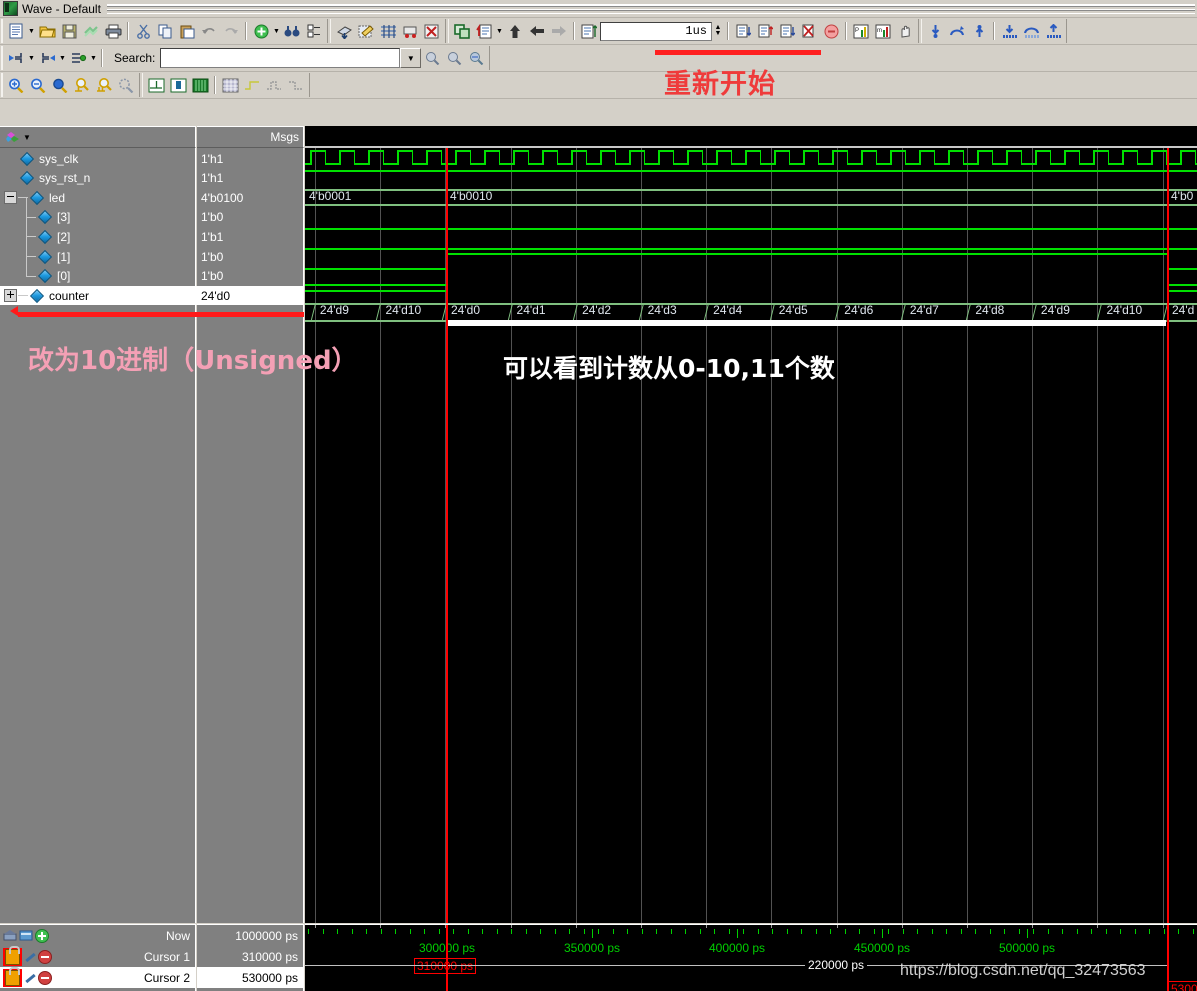 Image resolution: width=1197 pixels, height=991 pixels. I want to click on status-row-cursor-1: Cursor 1, so click(97, 956).